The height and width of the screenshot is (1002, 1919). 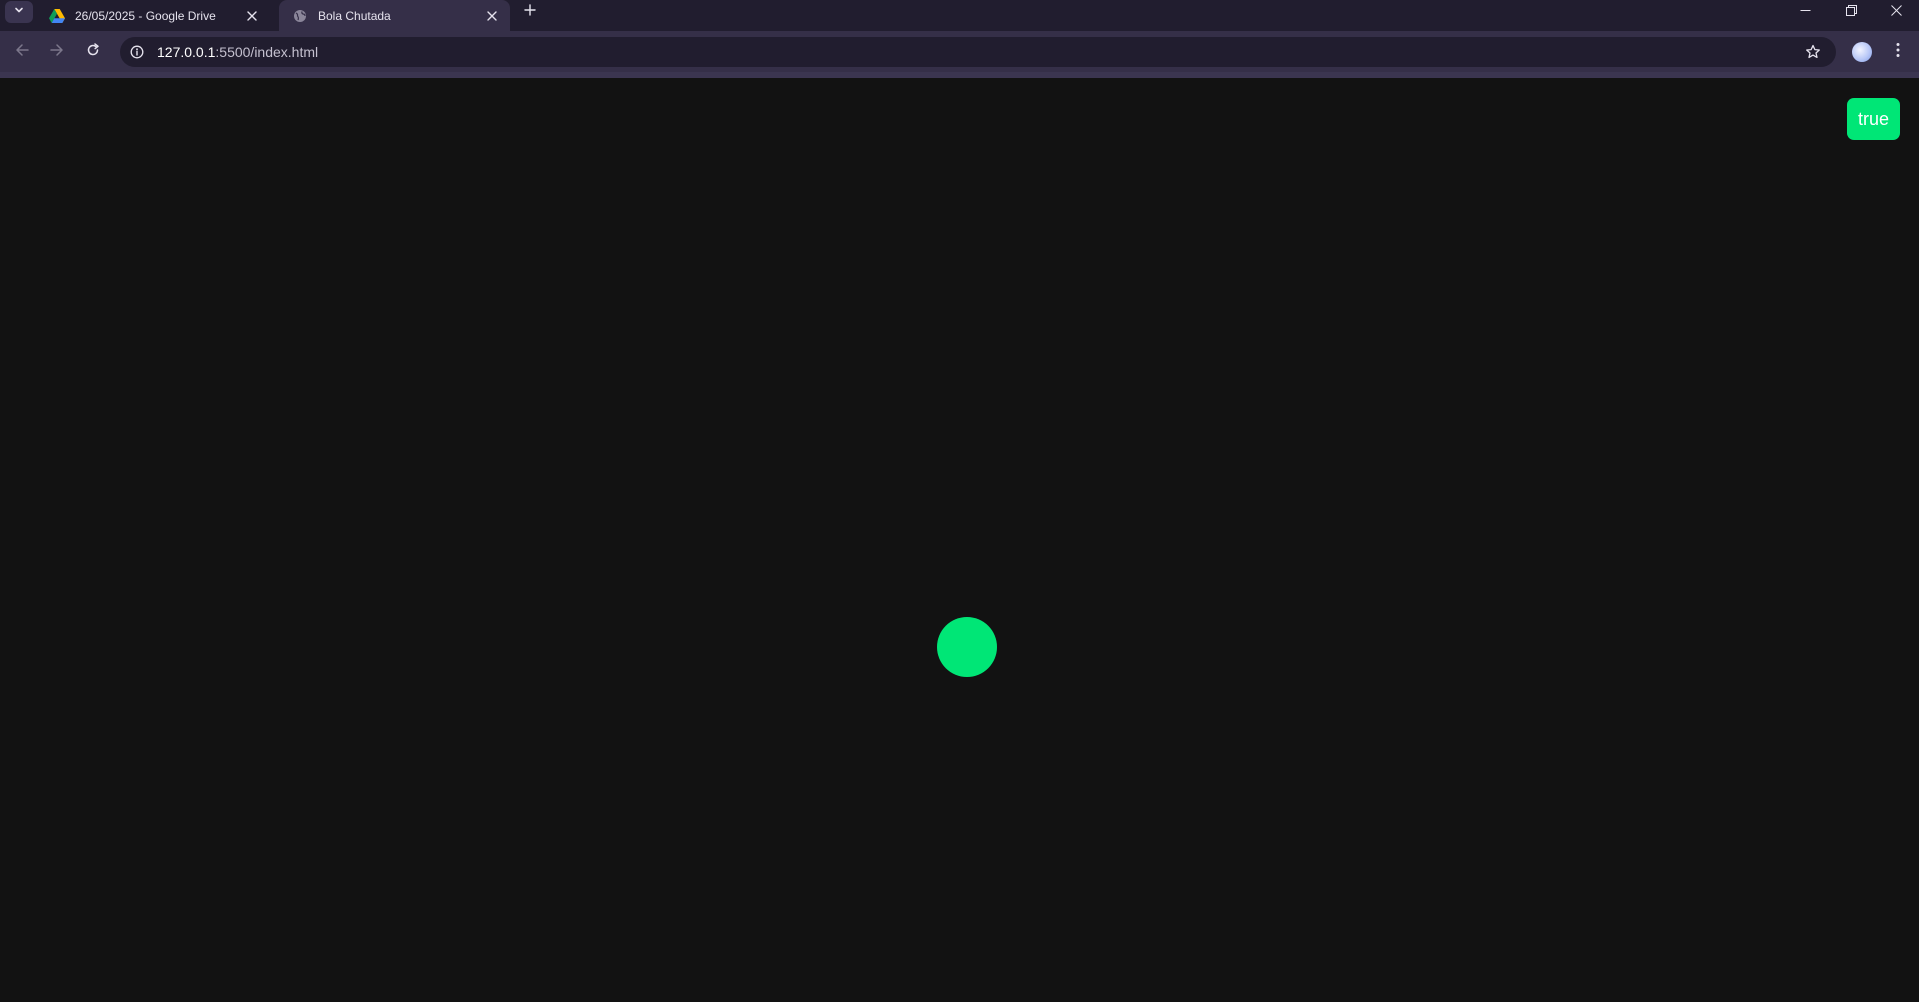 What do you see at coordinates (137, 52) in the screenshot?
I see `site-info-icon` at bounding box center [137, 52].